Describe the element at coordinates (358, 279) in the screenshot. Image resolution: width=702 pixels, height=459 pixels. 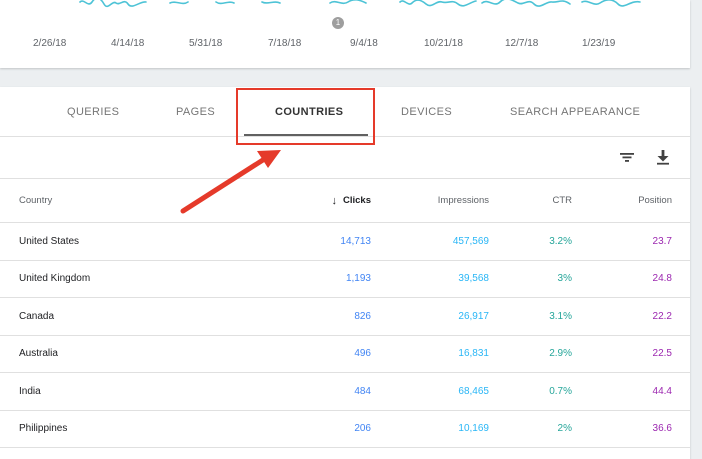
I see `clicks-cell: 1,193` at that location.